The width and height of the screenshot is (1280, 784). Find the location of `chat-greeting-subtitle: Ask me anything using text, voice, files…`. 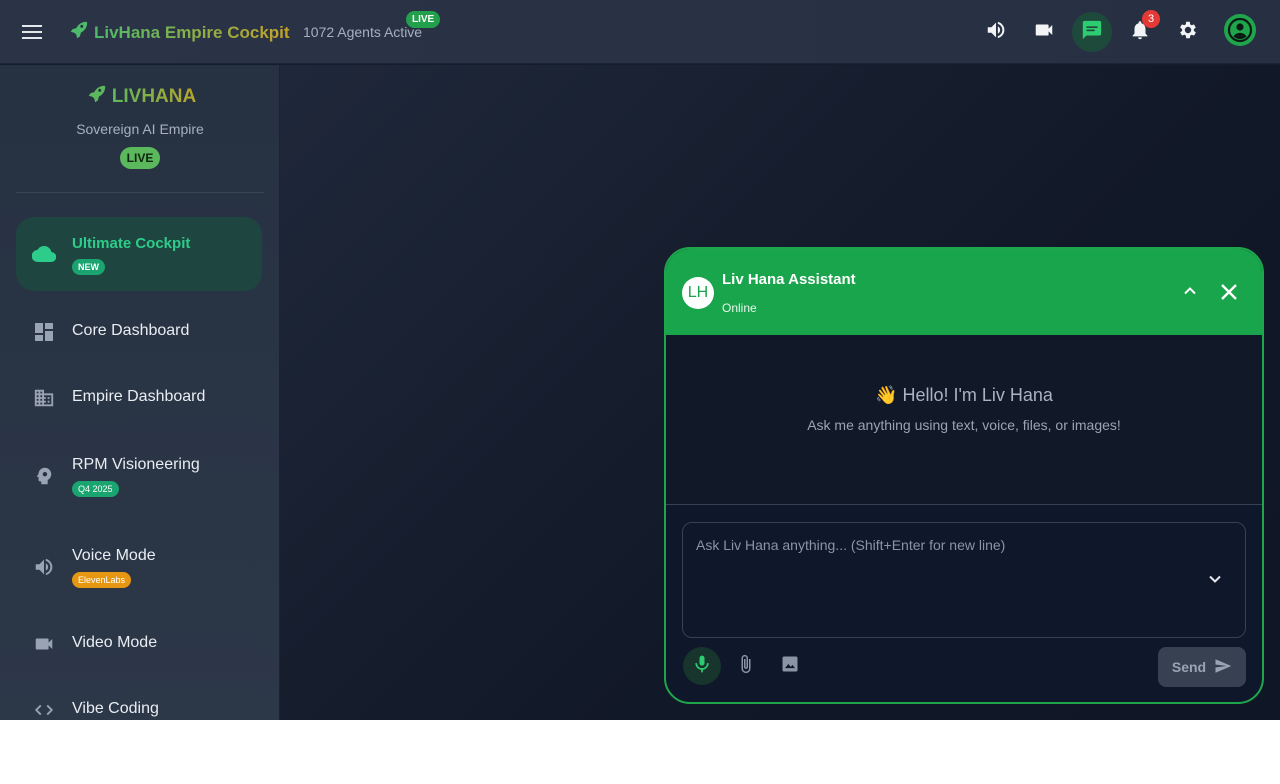

chat-greeting-subtitle: Ask me anything using text, voice, files… is located at coordinates (964, 425).